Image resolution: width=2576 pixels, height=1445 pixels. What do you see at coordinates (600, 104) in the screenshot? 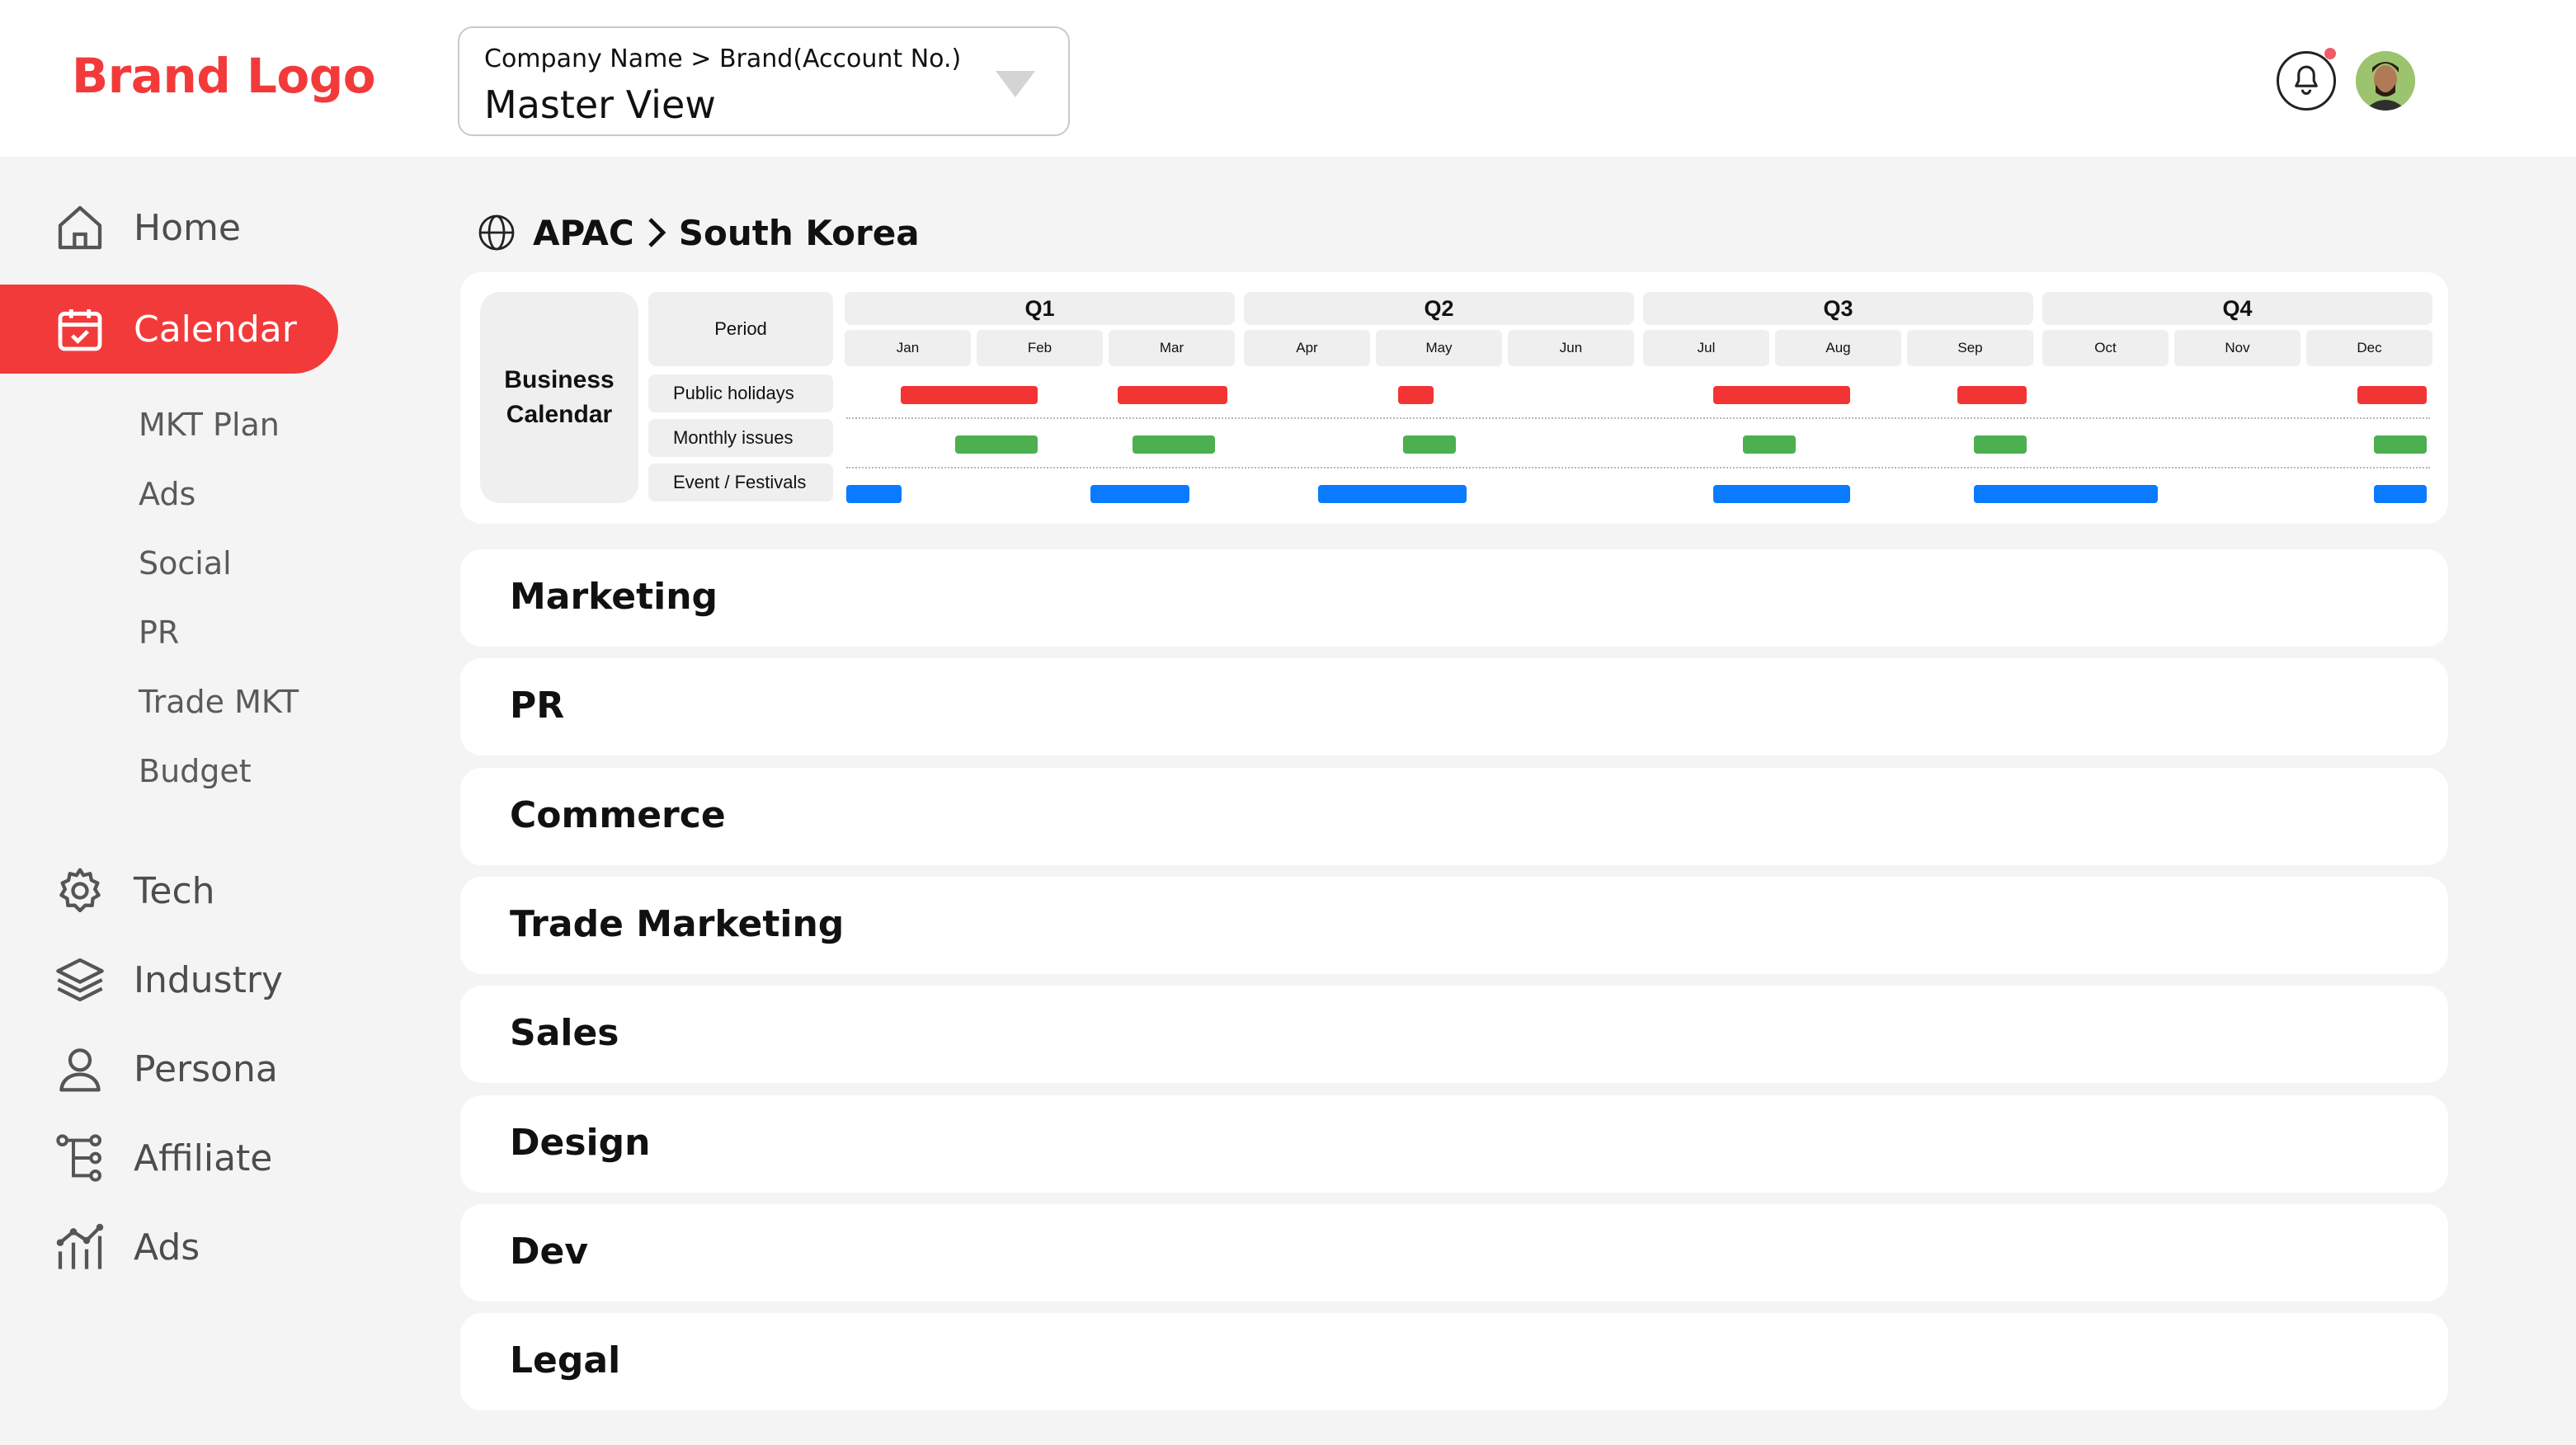
I see `account-view: Master View` at bounding box center [600, 104].